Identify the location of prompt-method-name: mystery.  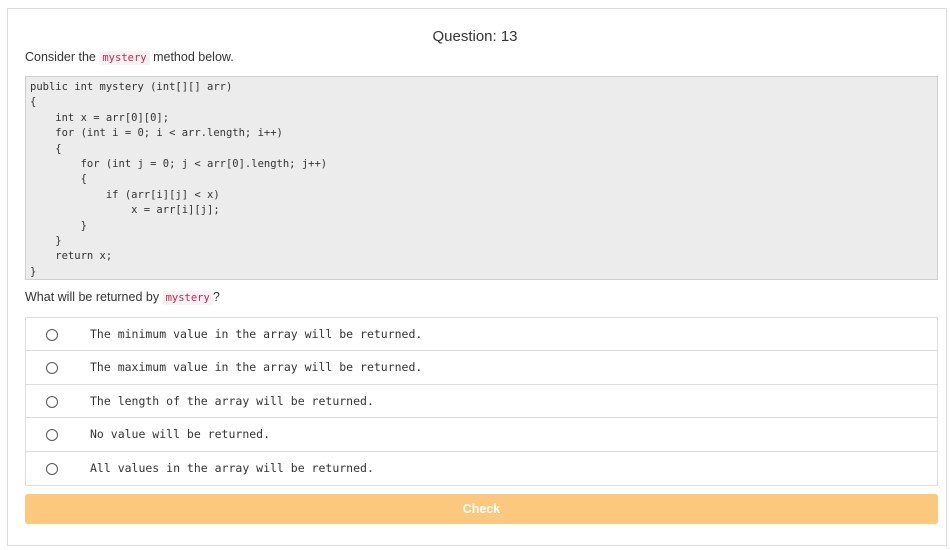
(124, 58).